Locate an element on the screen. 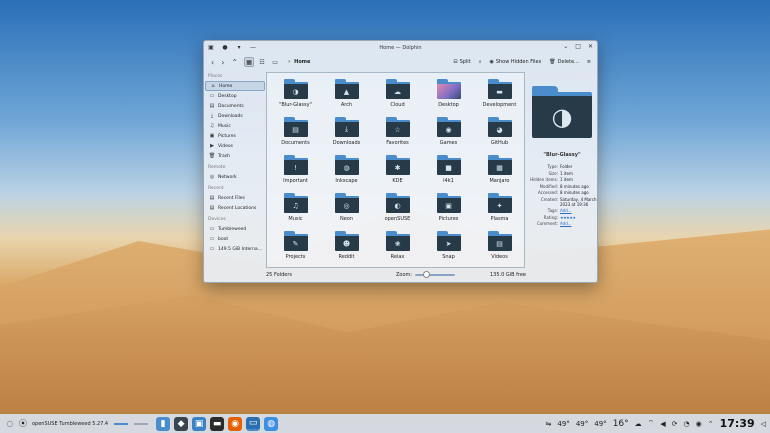  zoom-control: Zoom: is located at coordinates (426, 274).